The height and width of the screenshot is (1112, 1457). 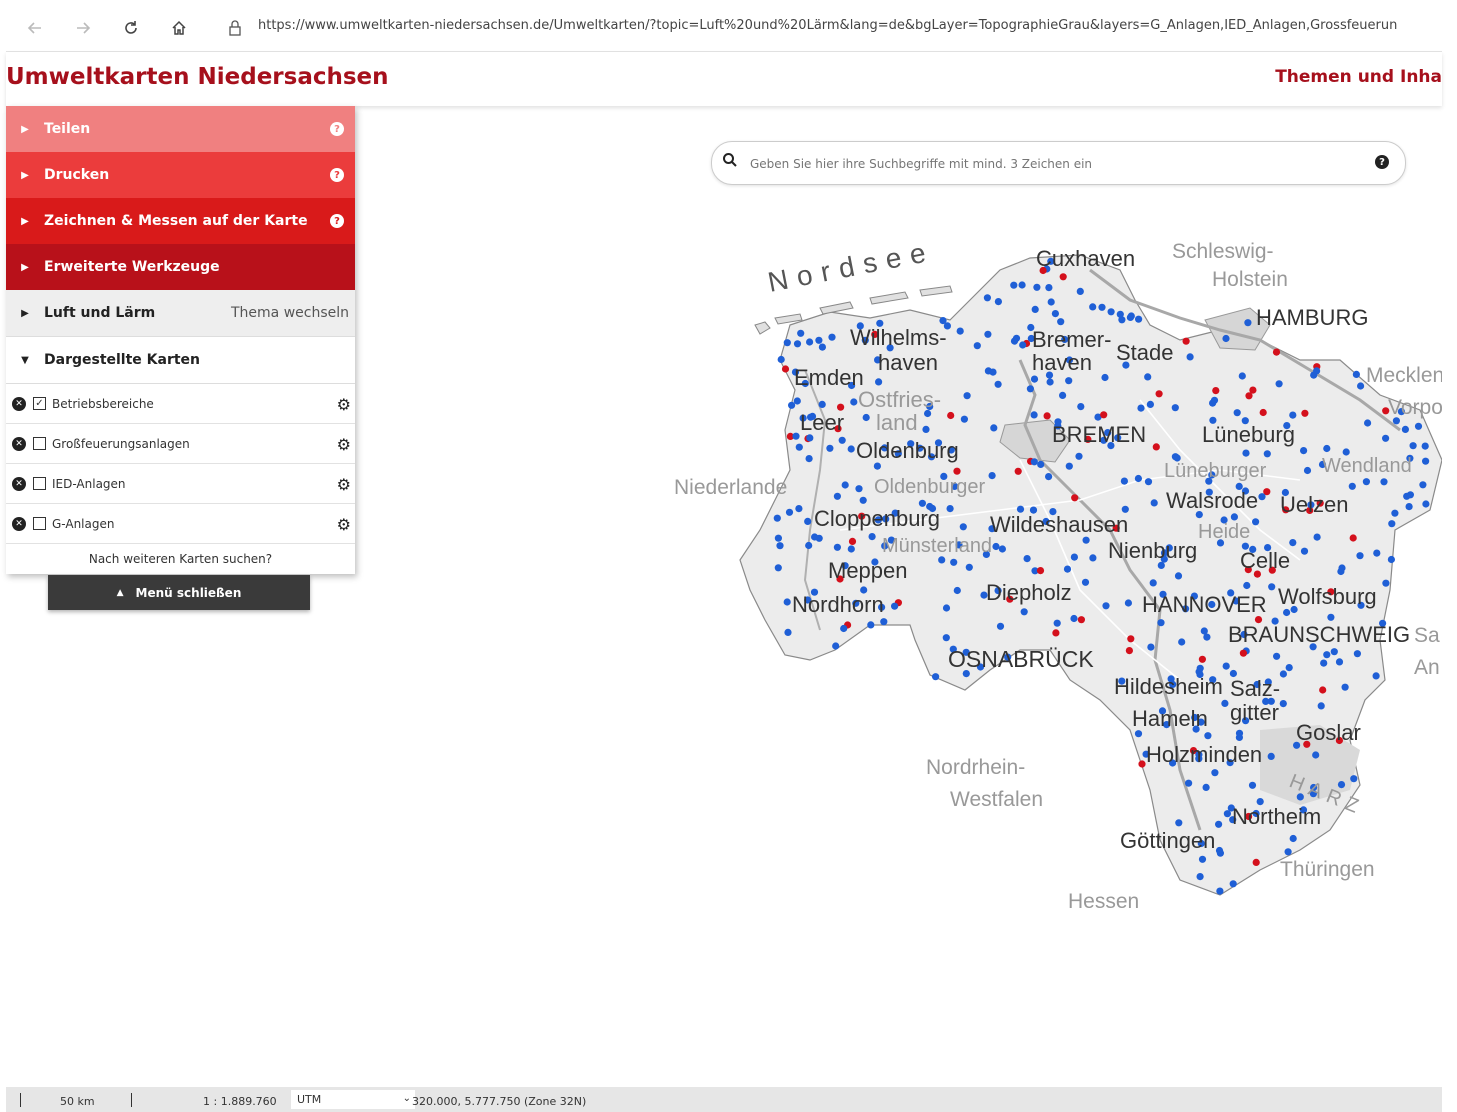 What do you see at coordinates (83, 28) in the screenshot?
I see `forward-arrow-icon` at bounding box center [83, 28].